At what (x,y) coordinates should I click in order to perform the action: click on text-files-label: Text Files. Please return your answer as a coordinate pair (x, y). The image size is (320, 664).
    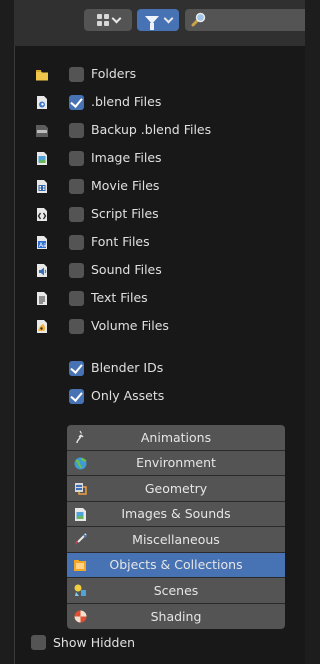
    Looking at the image, I should click on (119, 297).